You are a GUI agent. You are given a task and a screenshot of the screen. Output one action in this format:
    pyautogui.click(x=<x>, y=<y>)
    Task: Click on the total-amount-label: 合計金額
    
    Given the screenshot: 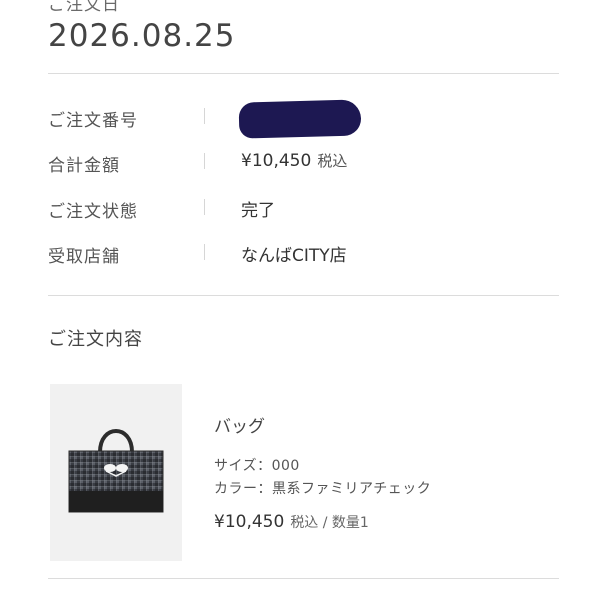 What is the action you would take?
    pyautogui.click(x=84, y=166)
    